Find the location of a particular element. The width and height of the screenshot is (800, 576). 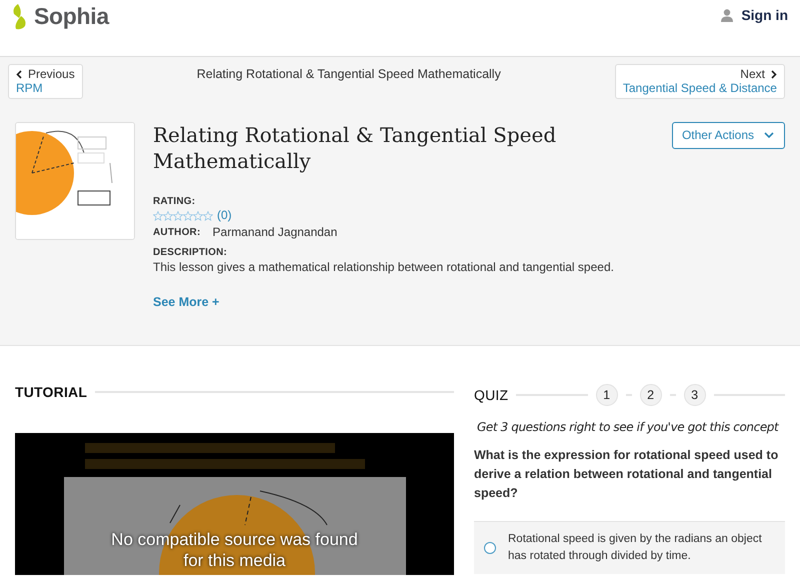

rating-count: (0) is located at coordinates (224, 215).